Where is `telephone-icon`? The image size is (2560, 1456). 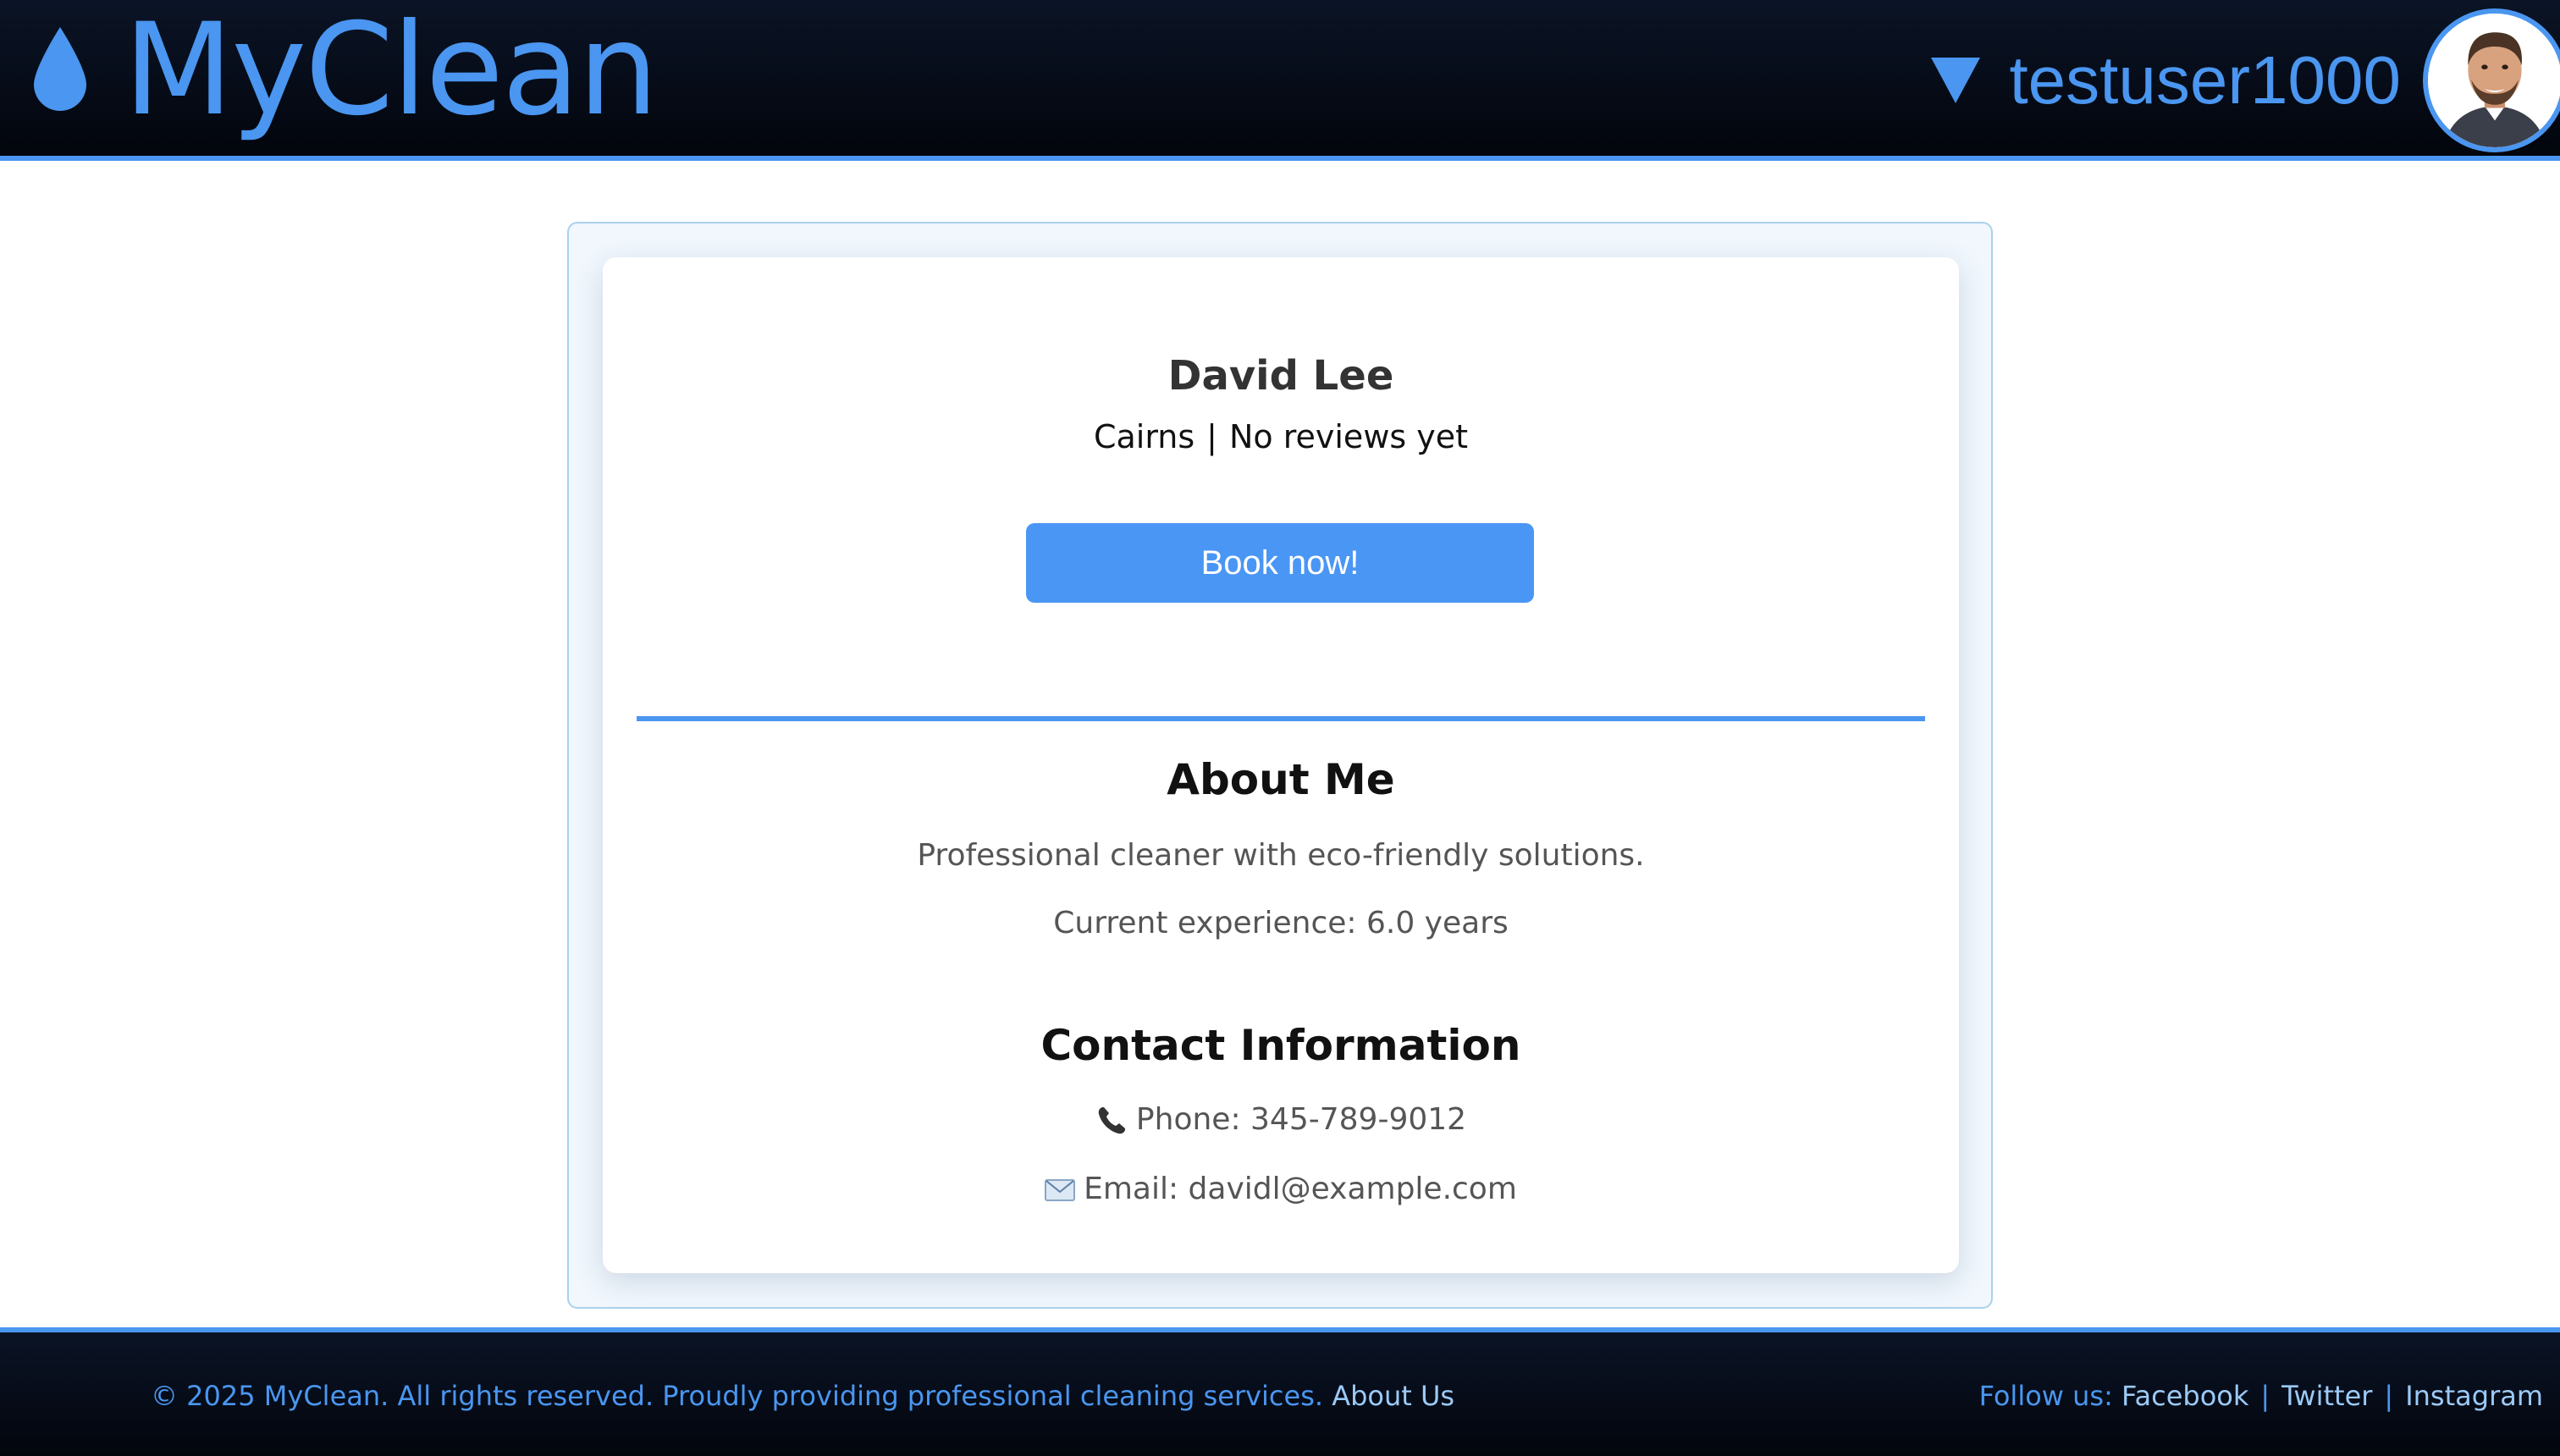 telephone-icon is located at coordinates (1111, 1121).